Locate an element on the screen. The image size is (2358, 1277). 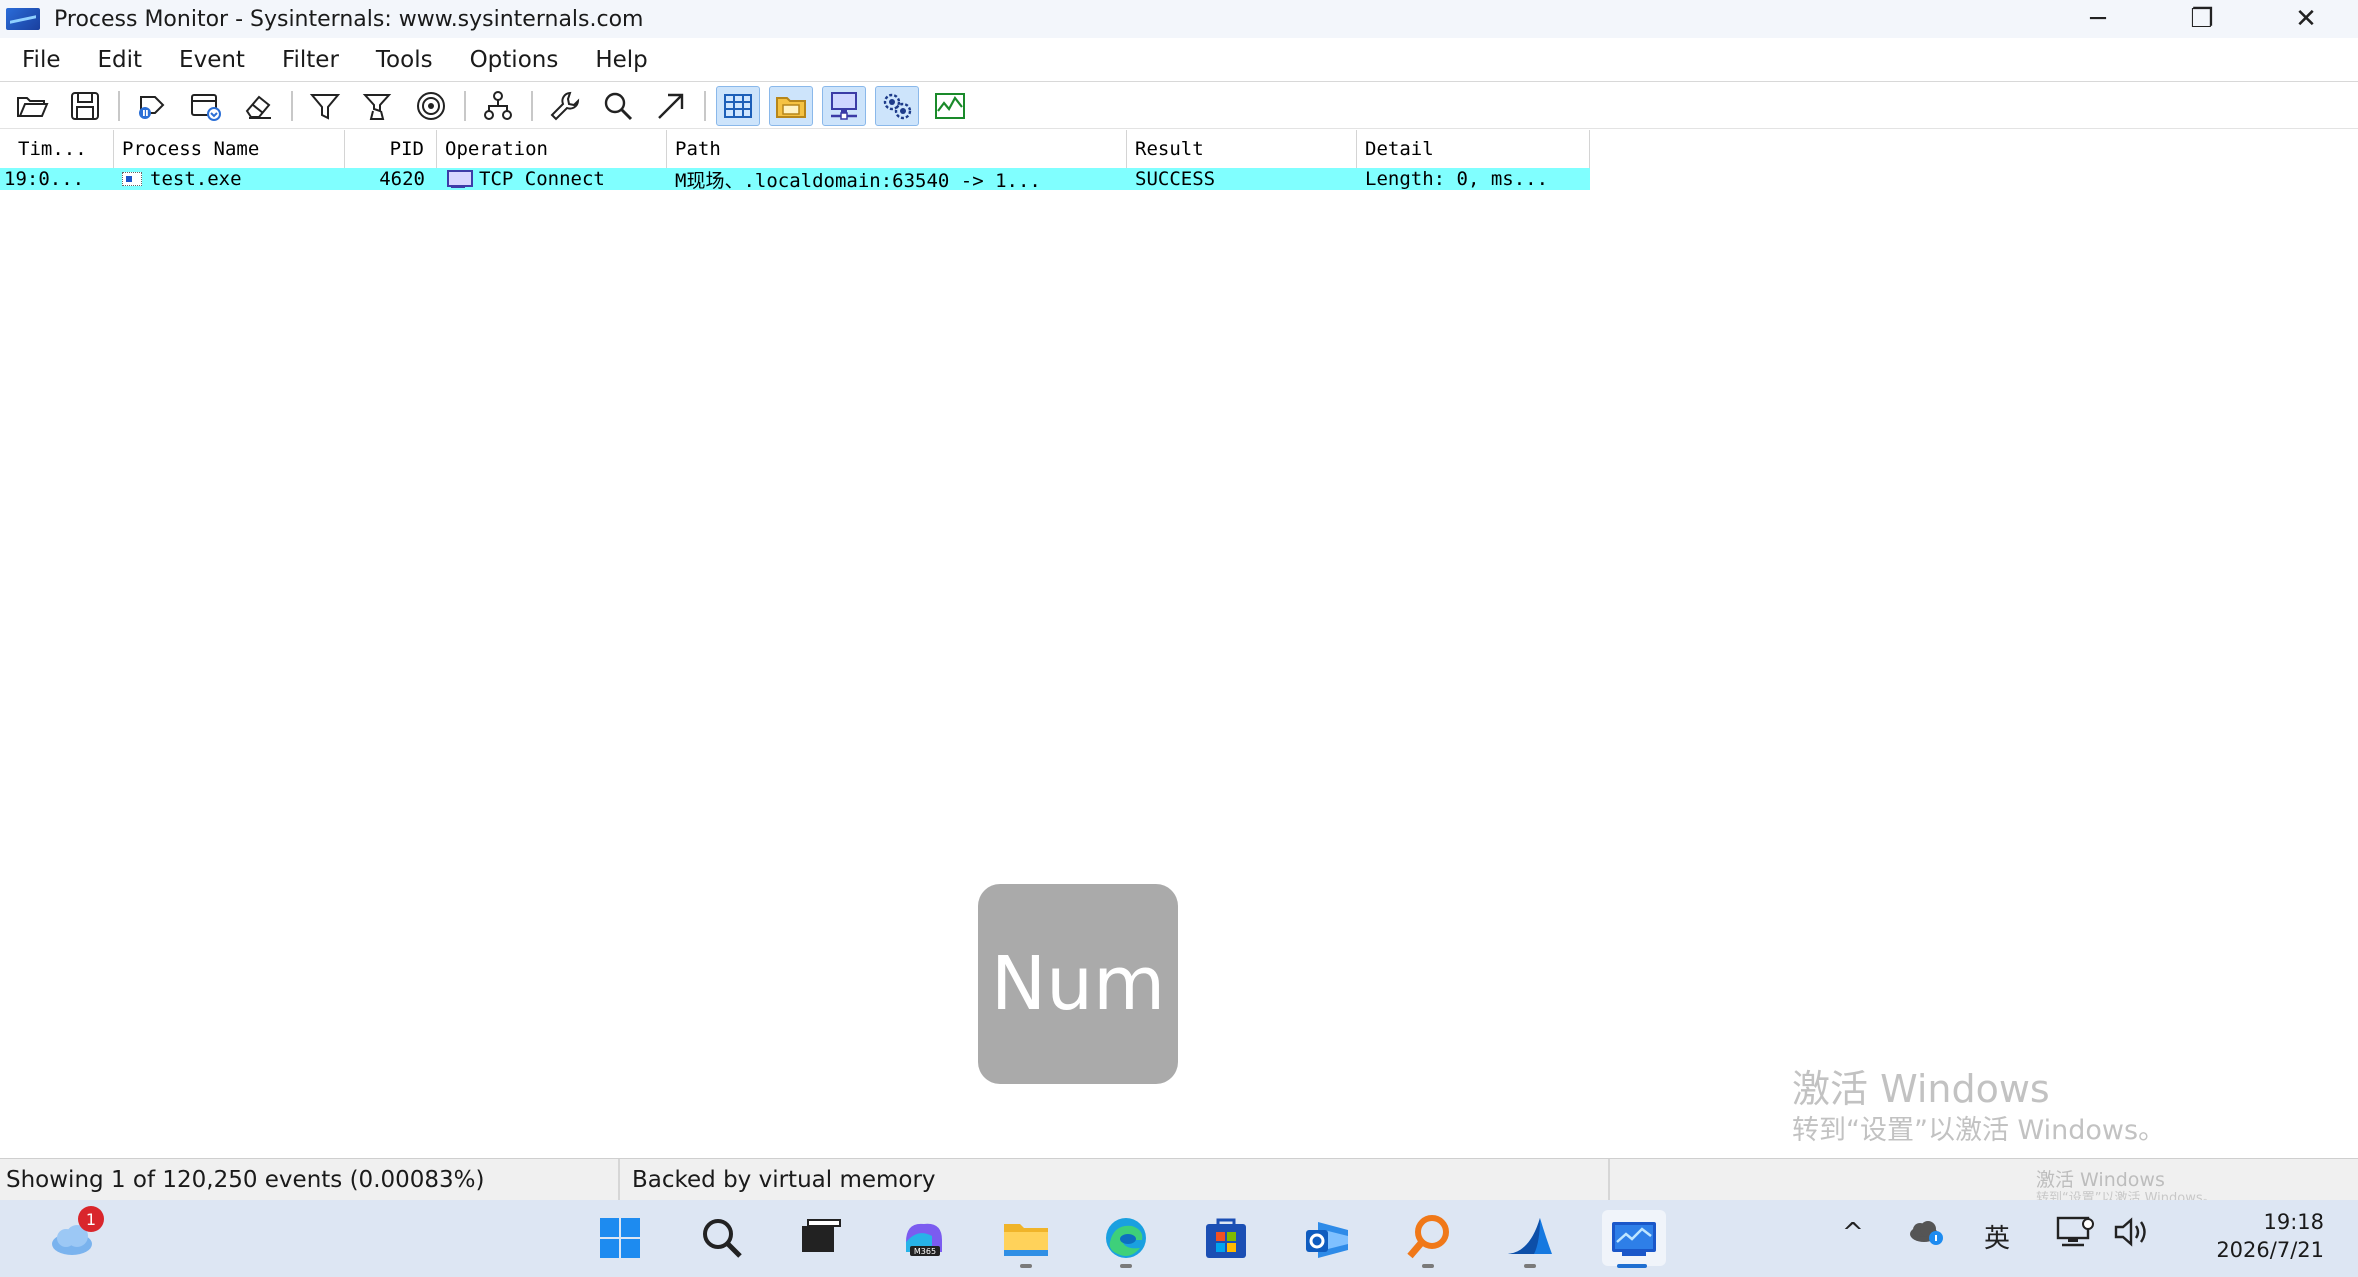
task-view-icon is located at coordinates (821, 1235).